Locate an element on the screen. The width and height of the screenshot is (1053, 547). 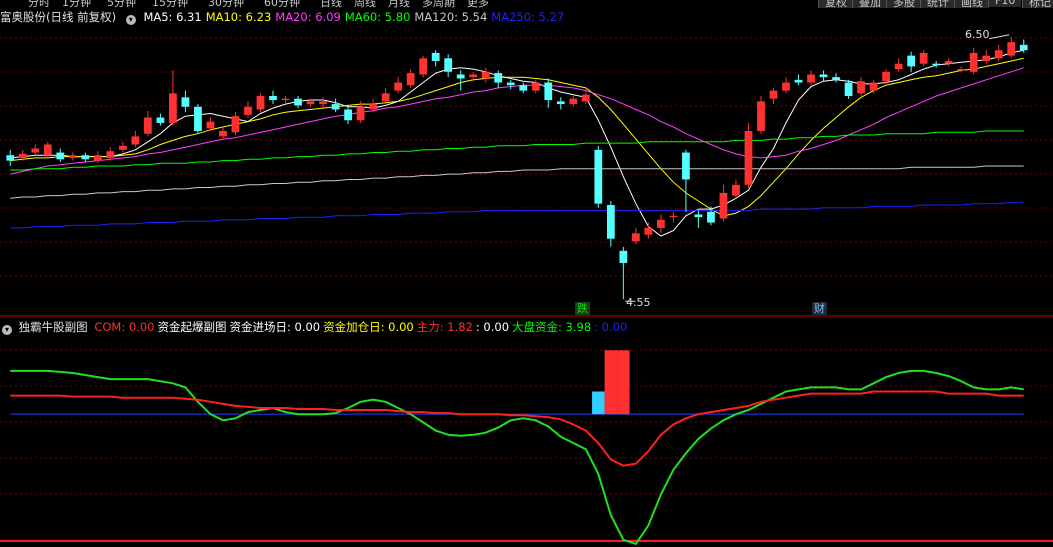
sub-red-line is located at coordinates (517, 428).